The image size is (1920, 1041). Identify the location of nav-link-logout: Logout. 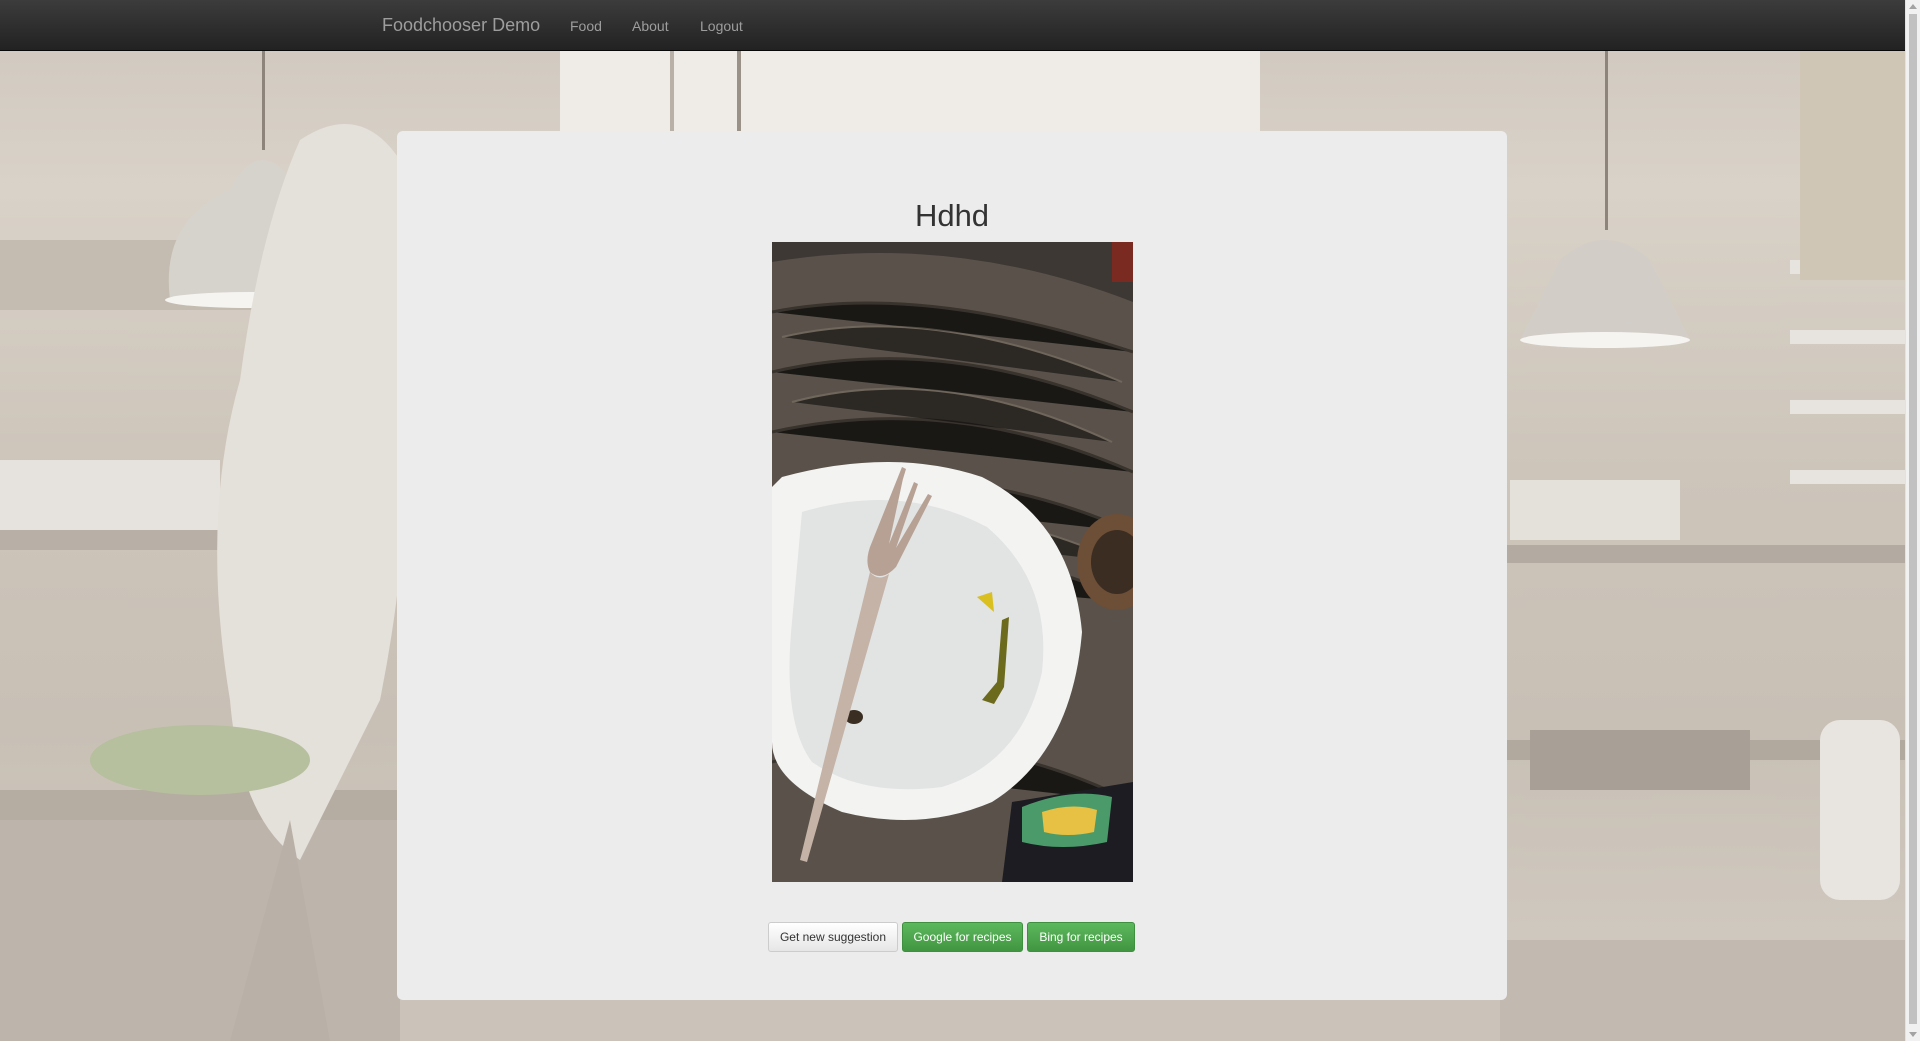
(721, 26).